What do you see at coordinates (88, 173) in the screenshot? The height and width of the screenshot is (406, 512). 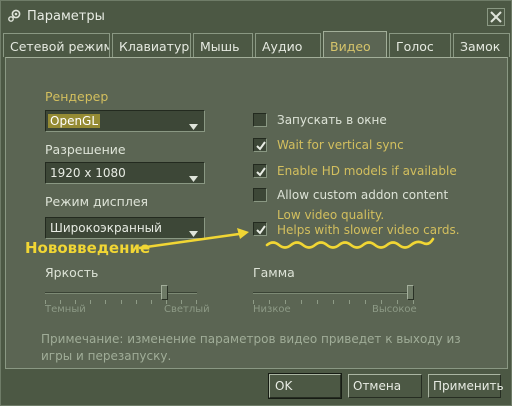 I see `resolution-value: 1920 x 1080` at bounding box center [88, 173].